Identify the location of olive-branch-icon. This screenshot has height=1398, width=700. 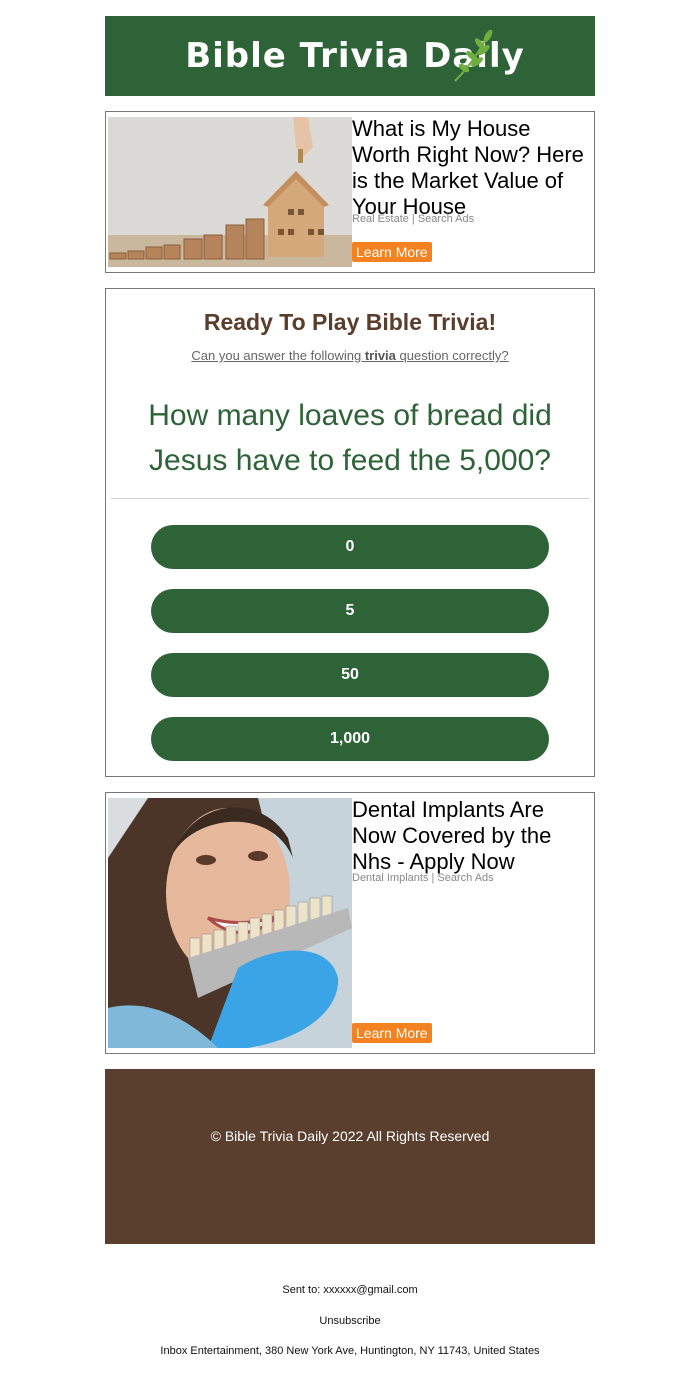
(473, 55).